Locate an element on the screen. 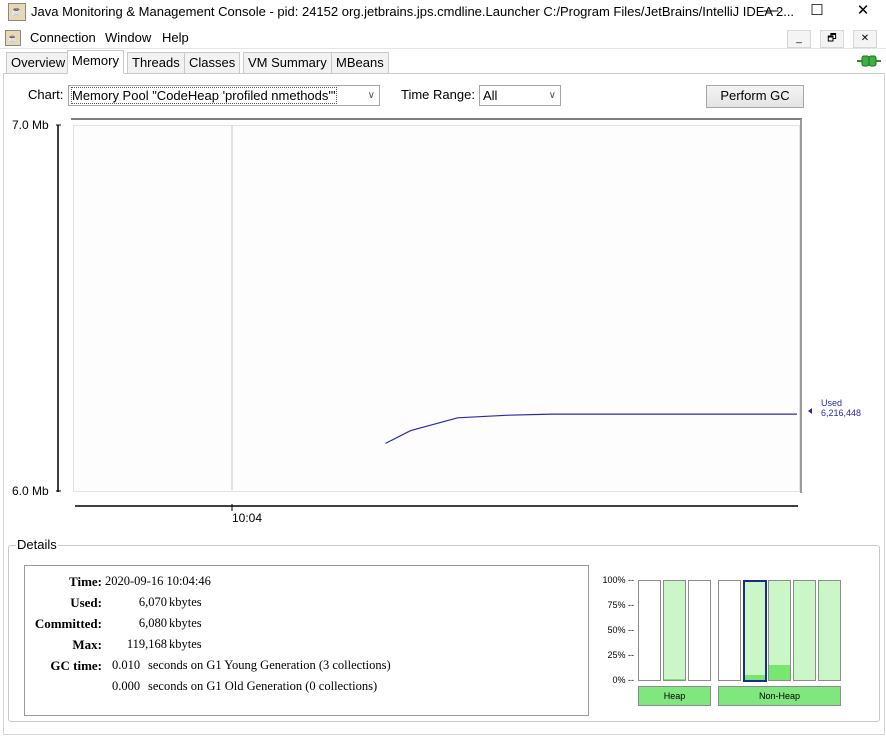 The height and width of the screenshot is (739, 886). used-value: 6,070 is located at coordinates (152, 602).